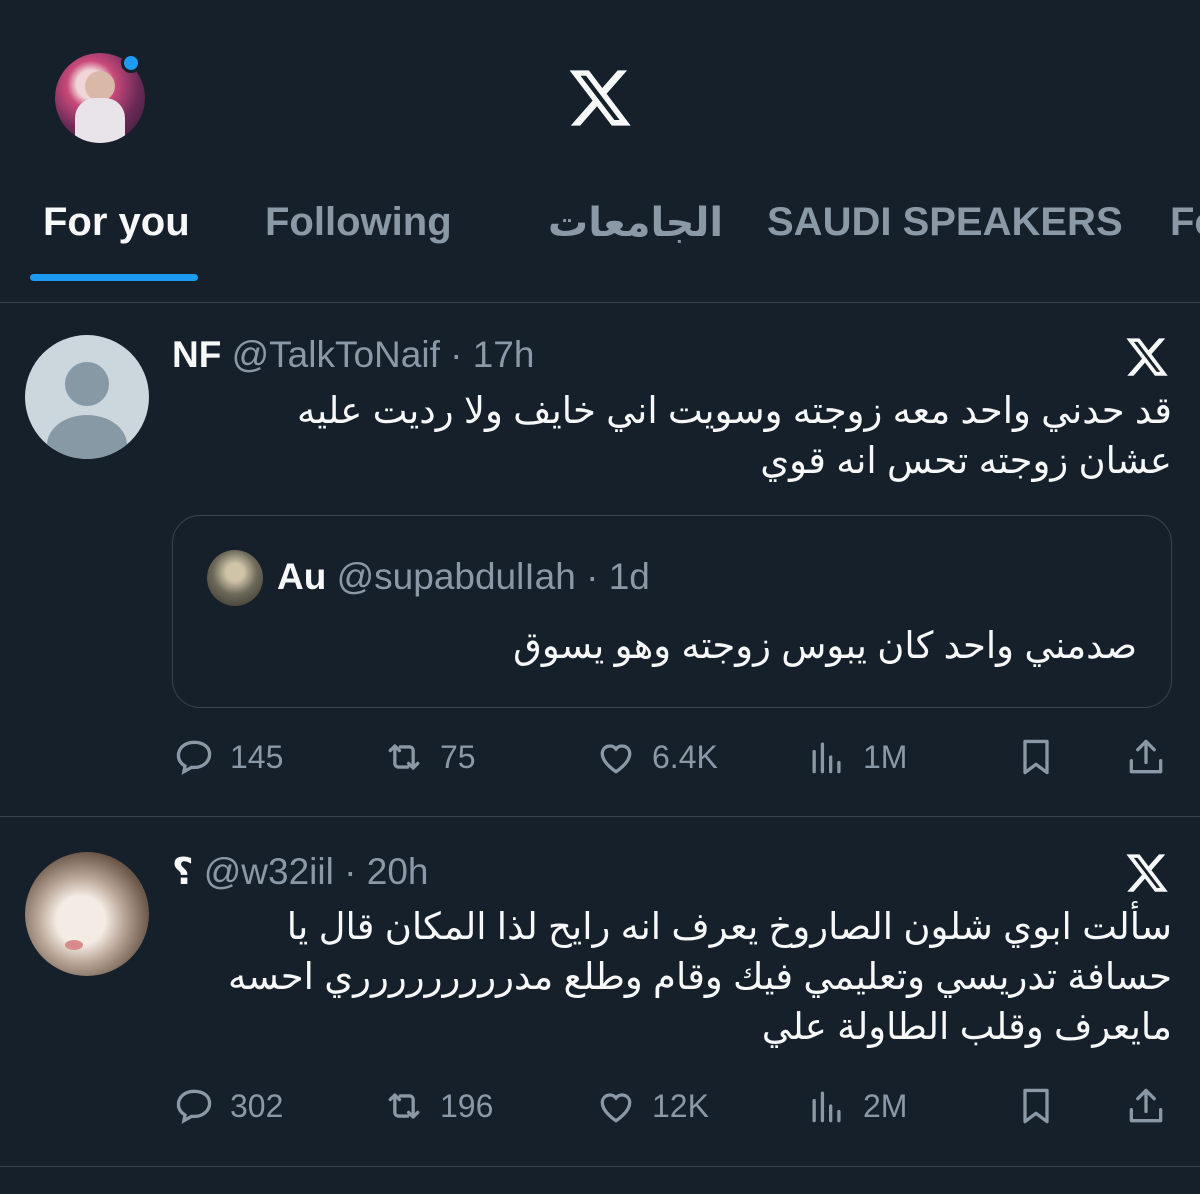 The width and height of the screenshot is (1200, 1194). I want to click on default-avatar-head, so click(87, 384).